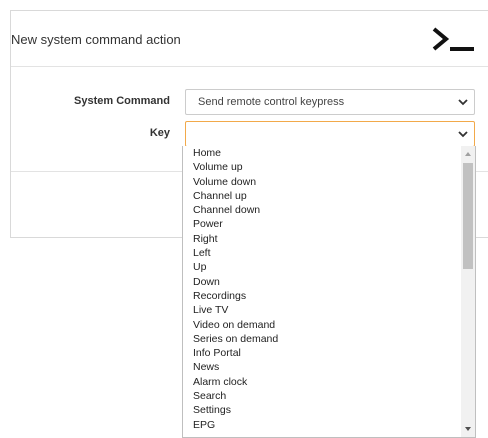 This screenshot has width=488, height=438. Describe the element at coordinates (322, 353) in the screenshot. I see `option-info-portal: Info Portal` at that location.